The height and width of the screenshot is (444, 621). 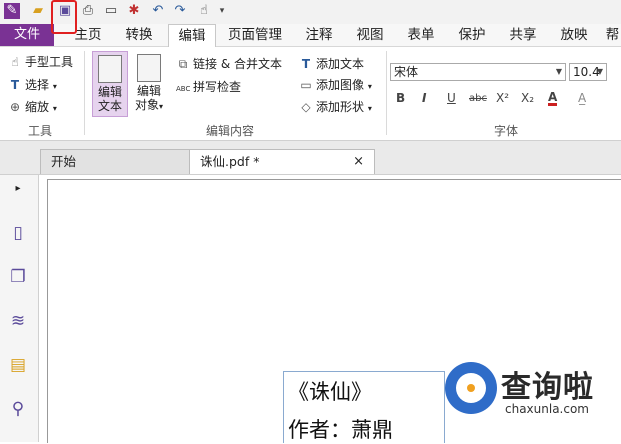 I want to click on add-shape-button: ◇ 添加形状 ▾, so click(x=335, y=106).